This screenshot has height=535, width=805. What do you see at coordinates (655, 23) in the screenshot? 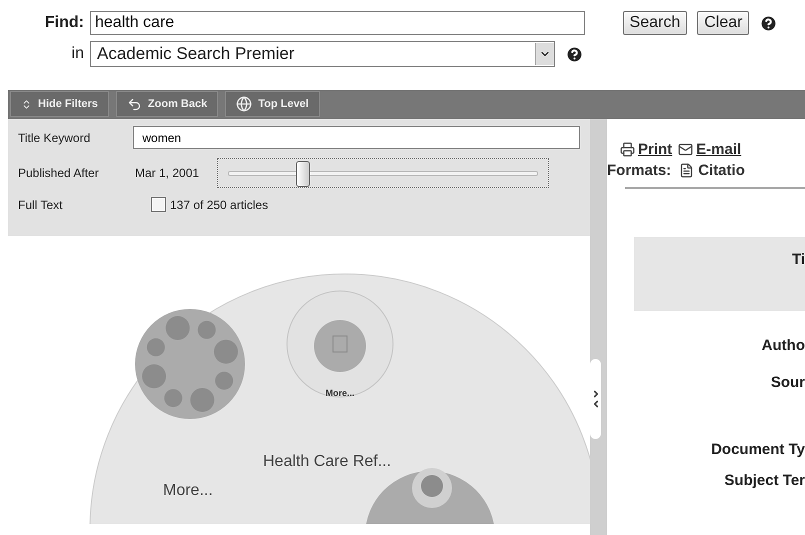
I see `search-button: Search` at bounding box center [655, 23].